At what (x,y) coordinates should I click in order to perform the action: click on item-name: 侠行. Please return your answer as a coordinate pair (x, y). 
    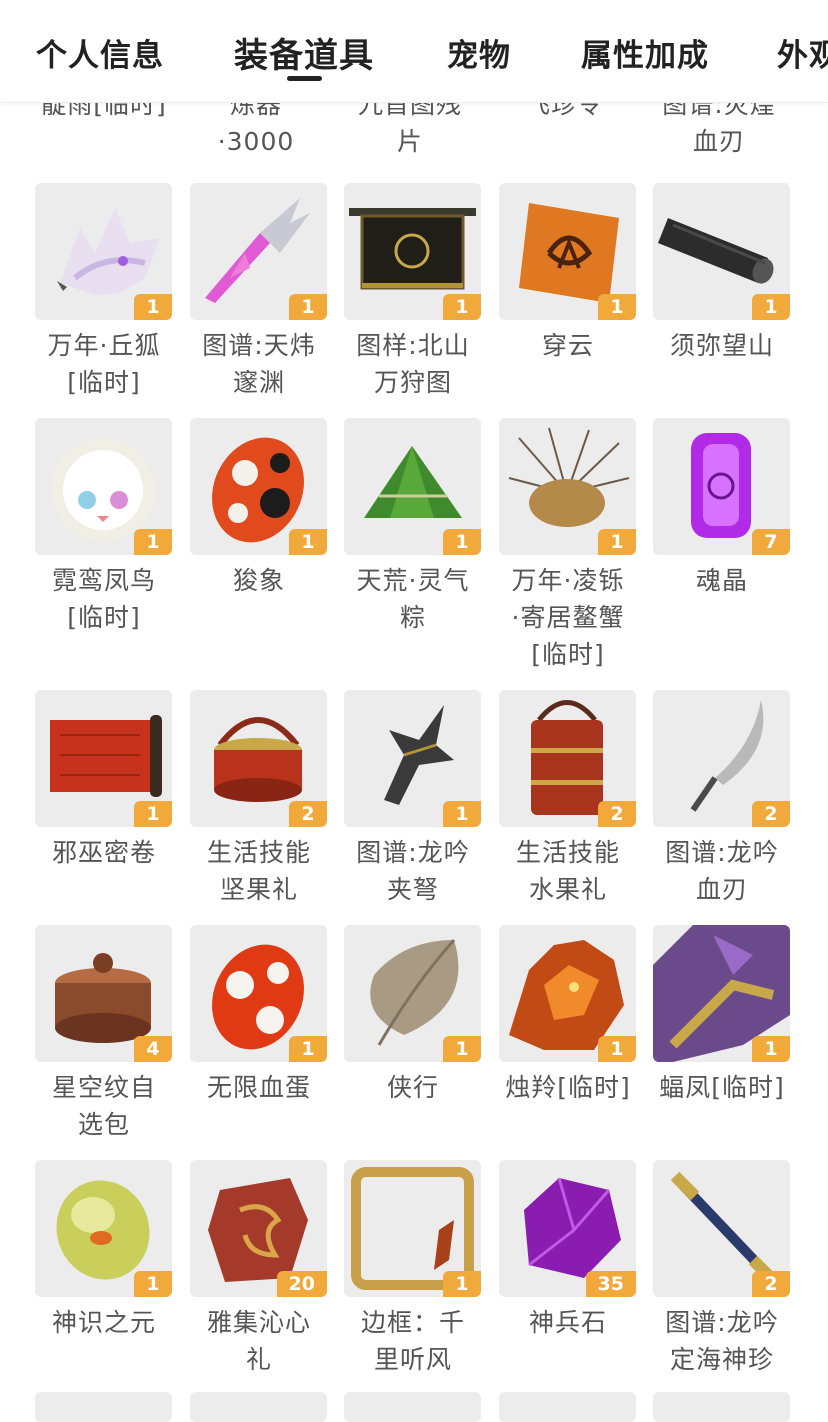
    Looking at the image, I should click on (412, 1087).